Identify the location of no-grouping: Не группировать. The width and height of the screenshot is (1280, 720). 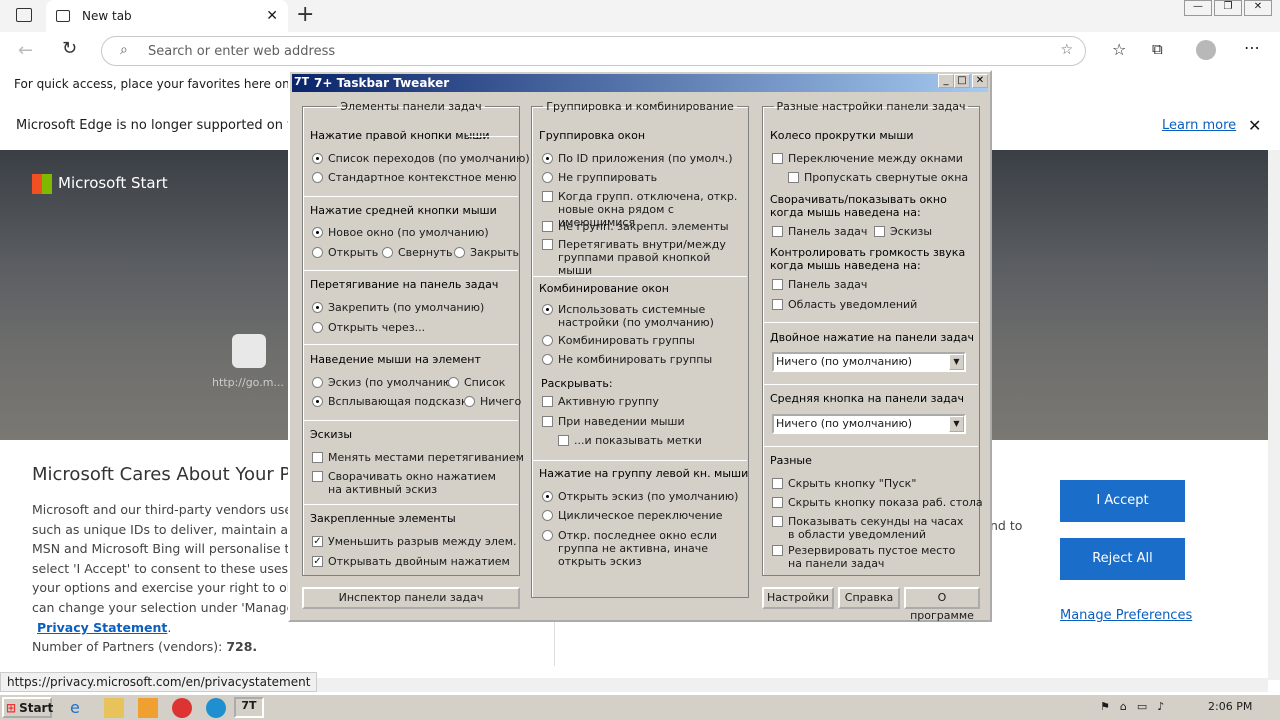
(599, 177).